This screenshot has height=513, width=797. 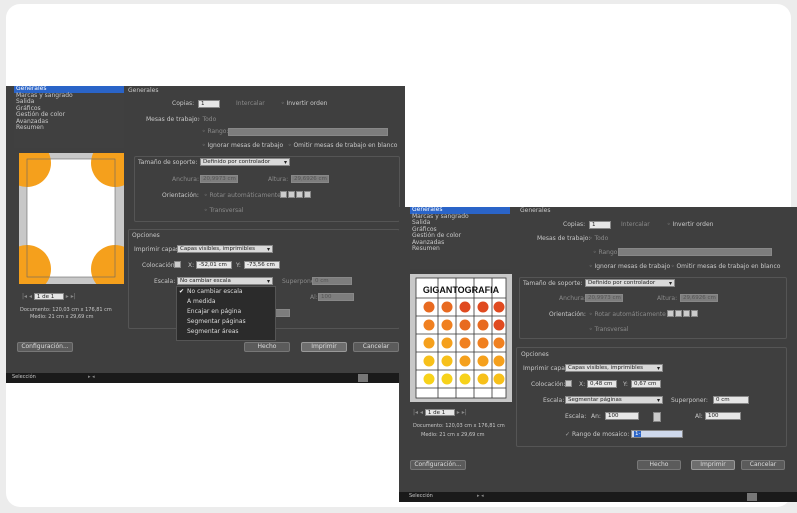 What do you see at coordinates (225, 281) in the screenshot?
I see `scale-dropdown: No cambiar escala` at bounding box center [225, 281].